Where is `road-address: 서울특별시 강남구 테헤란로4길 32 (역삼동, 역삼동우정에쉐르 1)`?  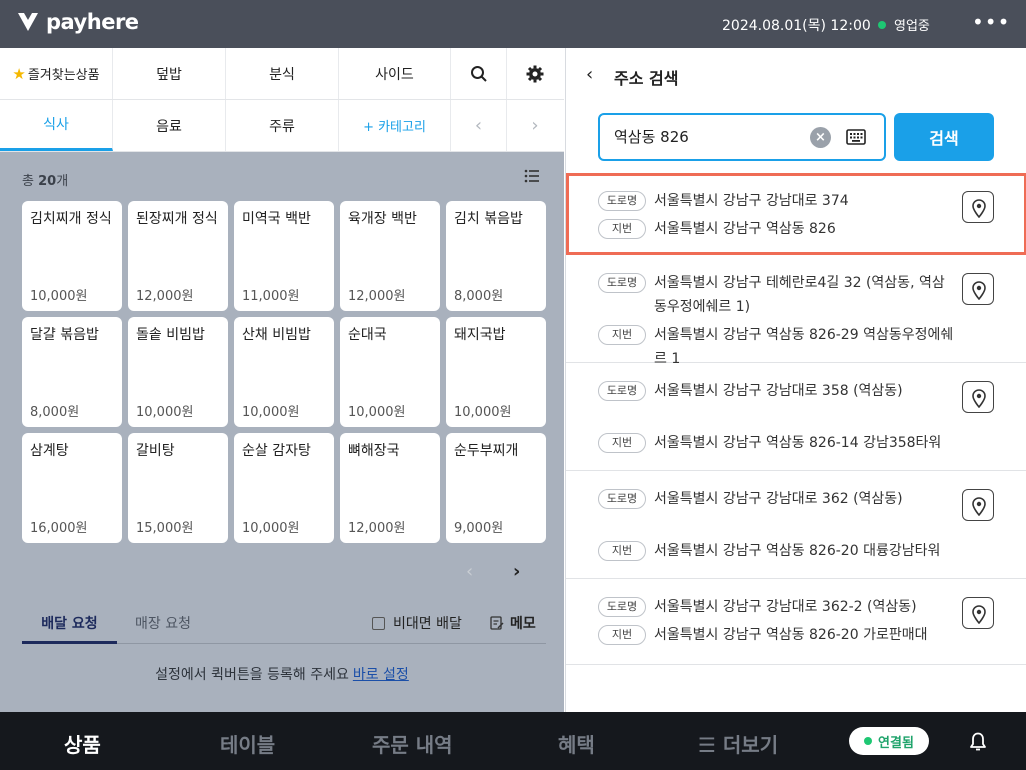 road-address: 서울특별시 강남구 테헤란로4길 32 (역삼동, 역삼동우정에쉐르 1) is located at coordinates (799, 295).